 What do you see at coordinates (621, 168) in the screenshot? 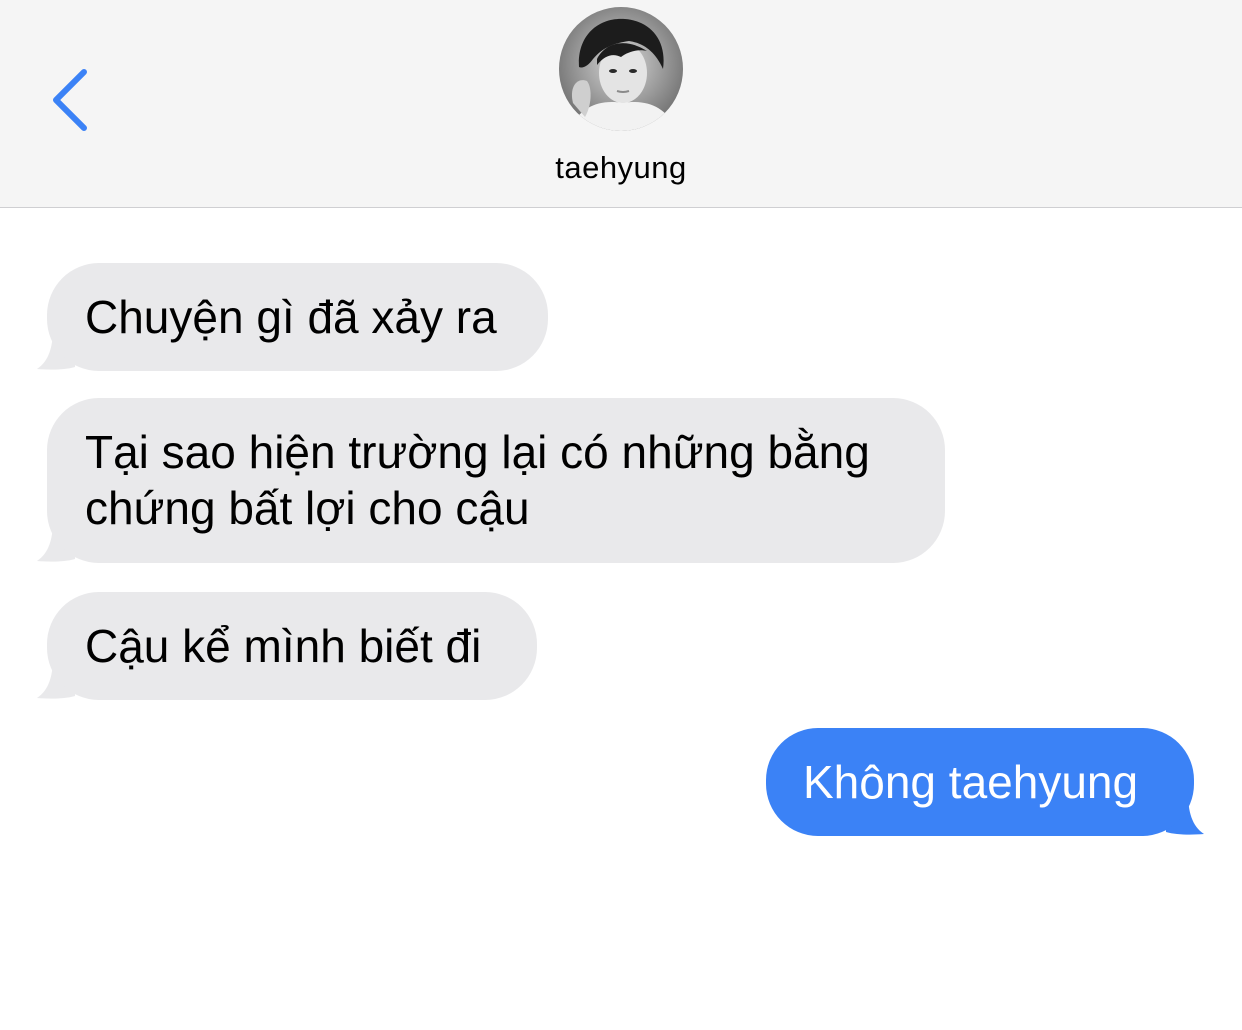
I see `contact-name: taehyung` at bounding box center [621, 168].